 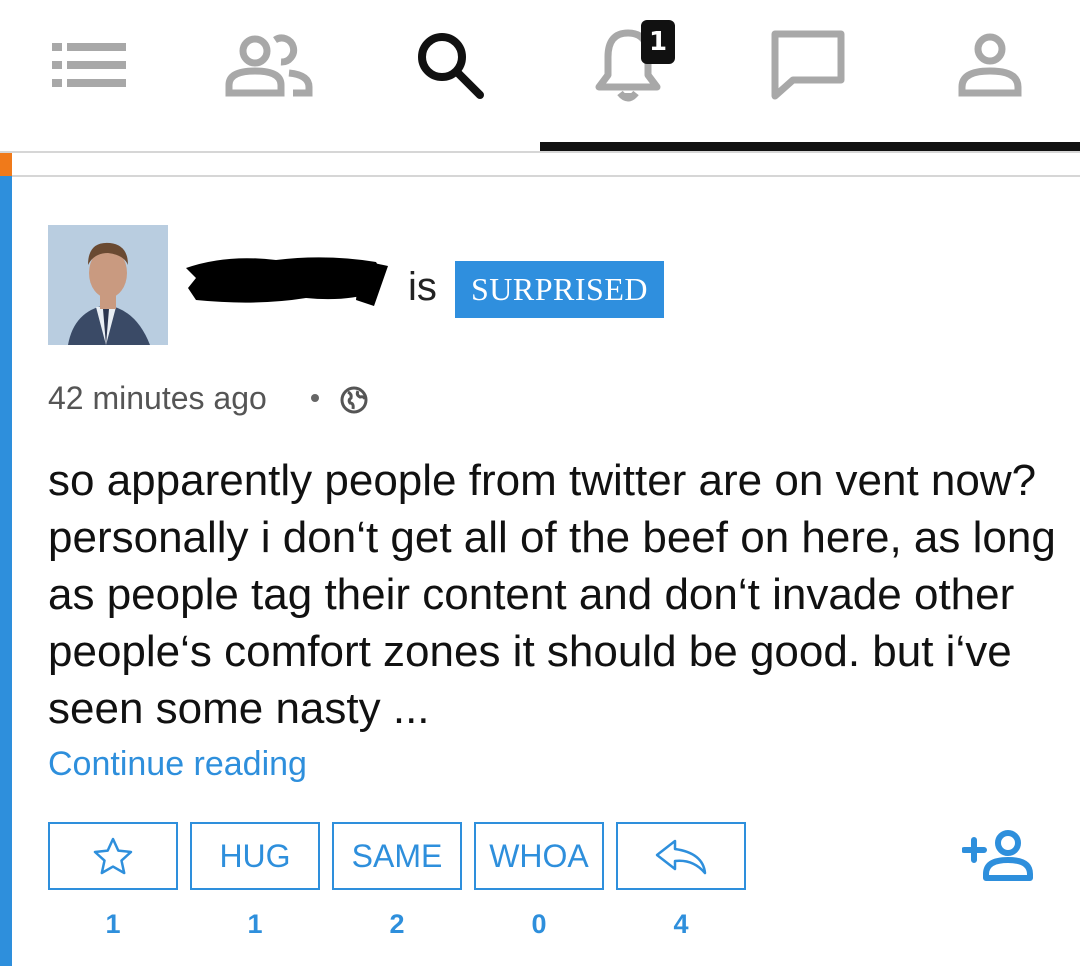 I want to click on nav-people, so click(x=270, y=65).